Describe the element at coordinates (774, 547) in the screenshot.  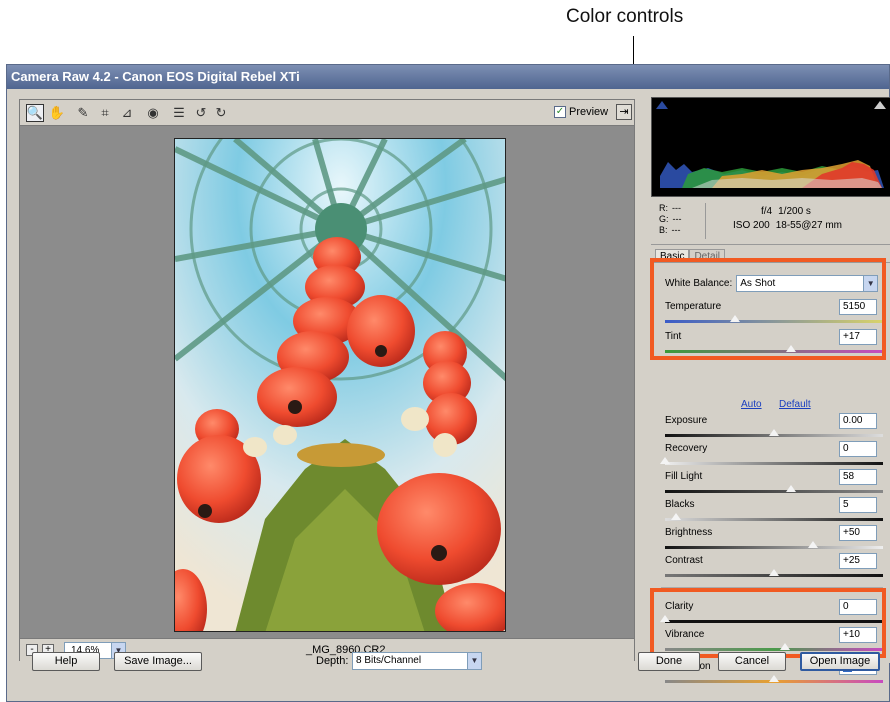
I see `brightness-slider` at that location.